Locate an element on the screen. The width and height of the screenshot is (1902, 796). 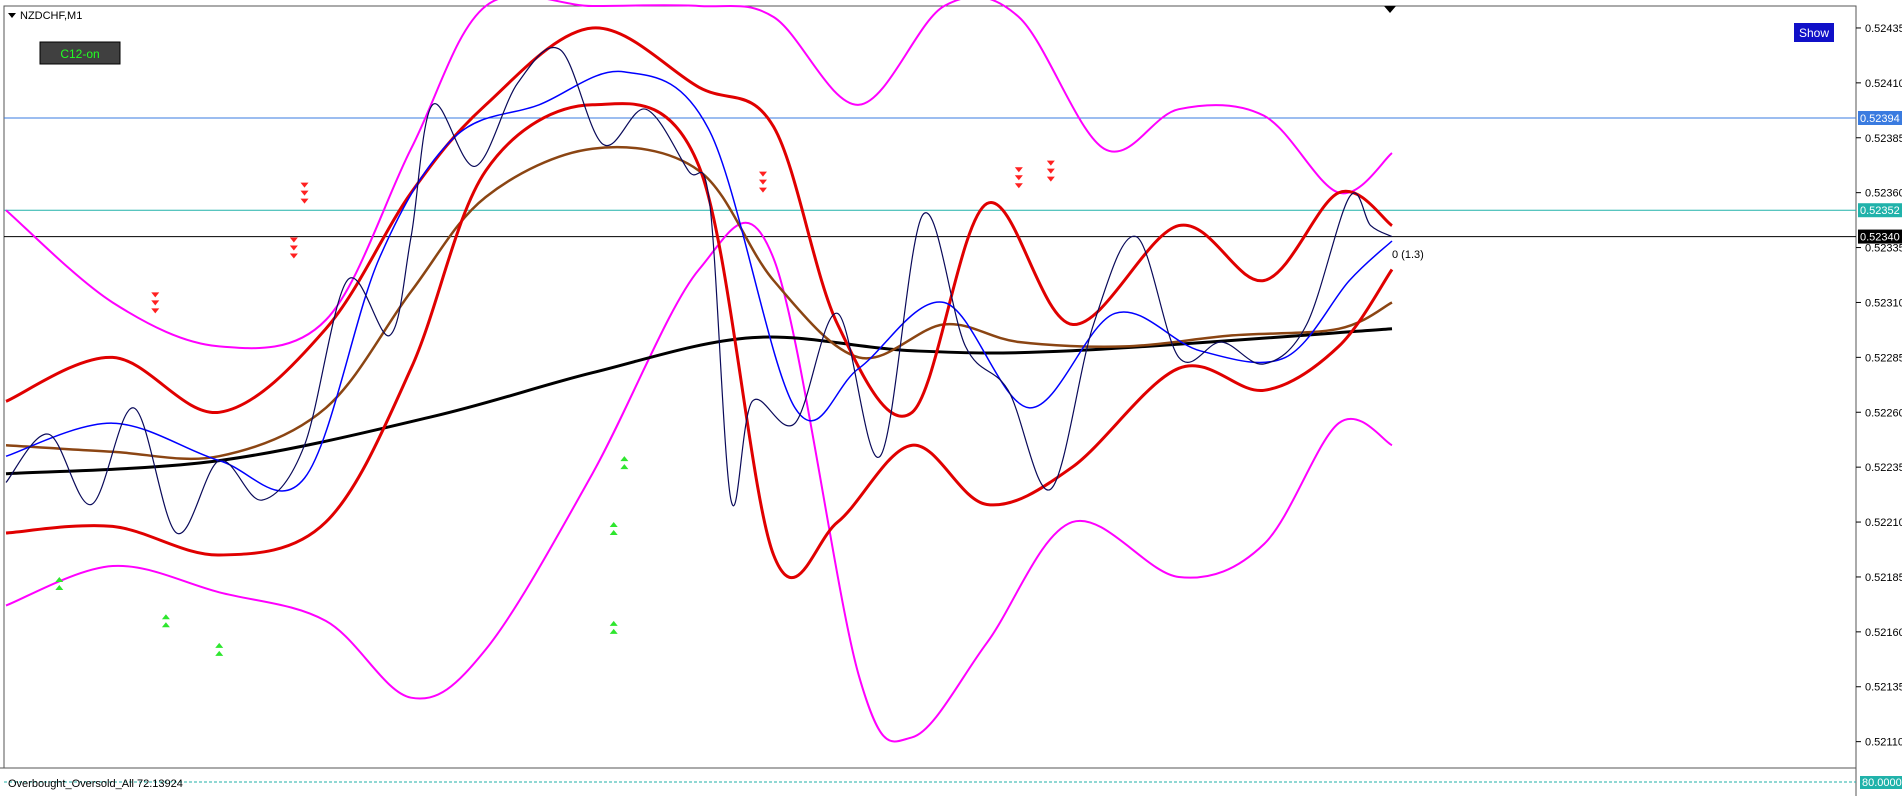
y-tick-label: 0.52435 is located at coordinates (1883, 29).